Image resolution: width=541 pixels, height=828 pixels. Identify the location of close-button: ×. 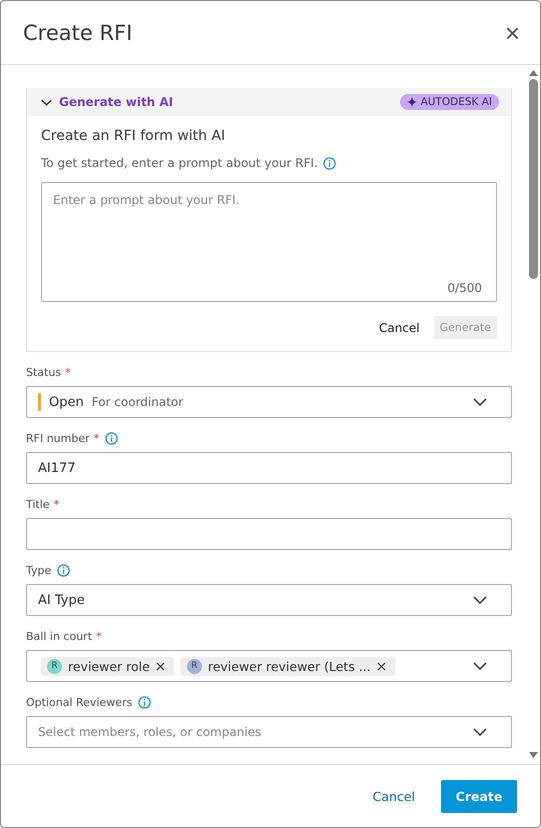
(512, 33).